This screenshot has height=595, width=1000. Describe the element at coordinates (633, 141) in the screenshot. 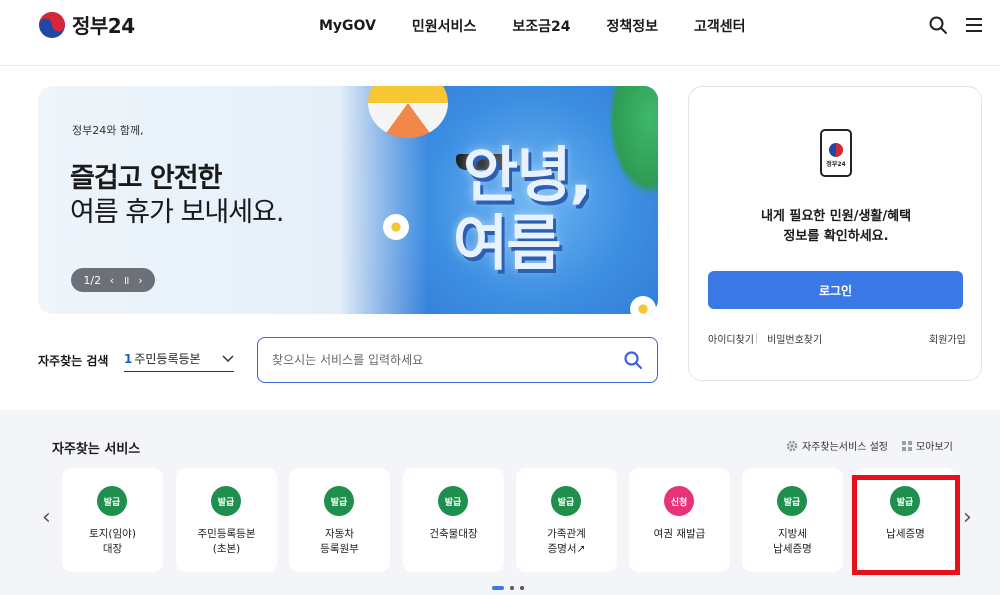

I see `palm-leaf-icon` at that location.